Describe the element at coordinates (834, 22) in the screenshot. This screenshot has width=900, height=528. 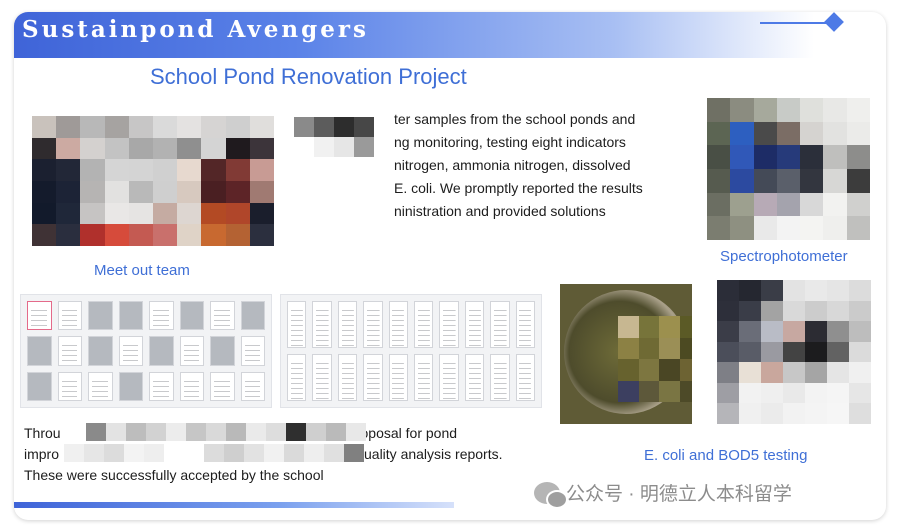
I see `diamond-icon` at that location.